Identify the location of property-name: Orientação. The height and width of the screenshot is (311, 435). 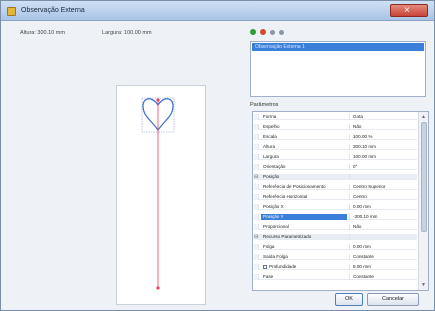
(274, 166).